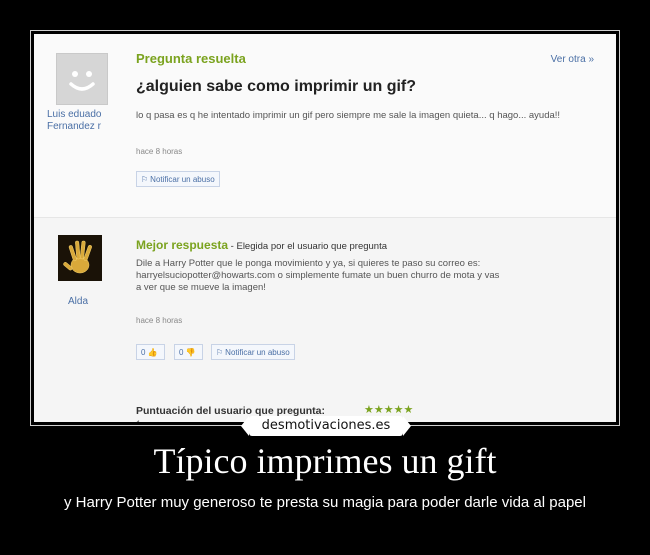 The height and width of the screenshot is (555, 650). What do you see at coordinates (389, 410) in the screenshot?
I see `star-rating-icon: ★★★★★` at bounding box center [389, 410].